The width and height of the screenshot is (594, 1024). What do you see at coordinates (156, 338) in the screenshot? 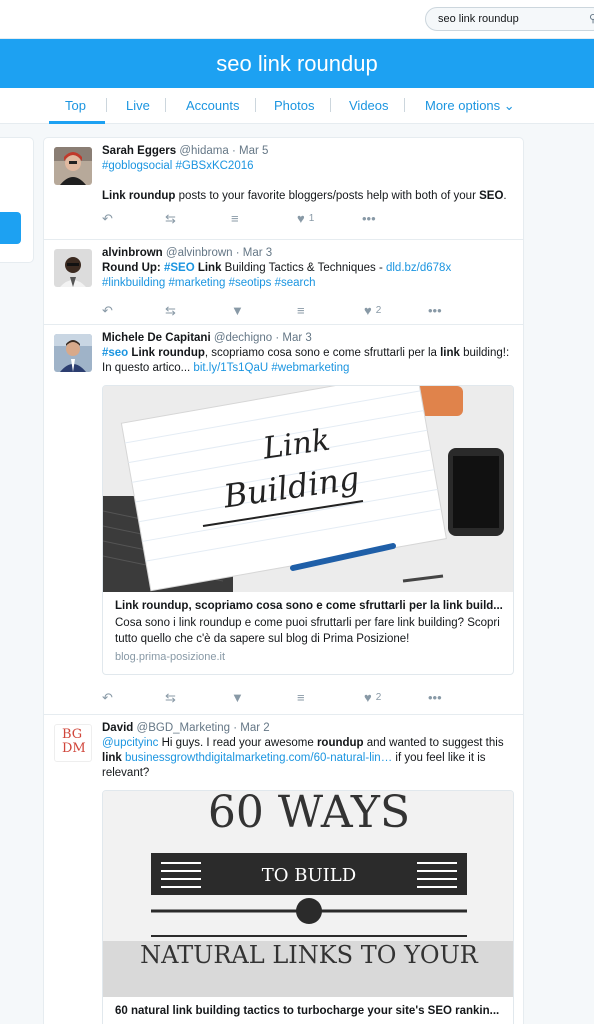
I see `author-name: Michele De Capitani` at bounding box center [156, 338].